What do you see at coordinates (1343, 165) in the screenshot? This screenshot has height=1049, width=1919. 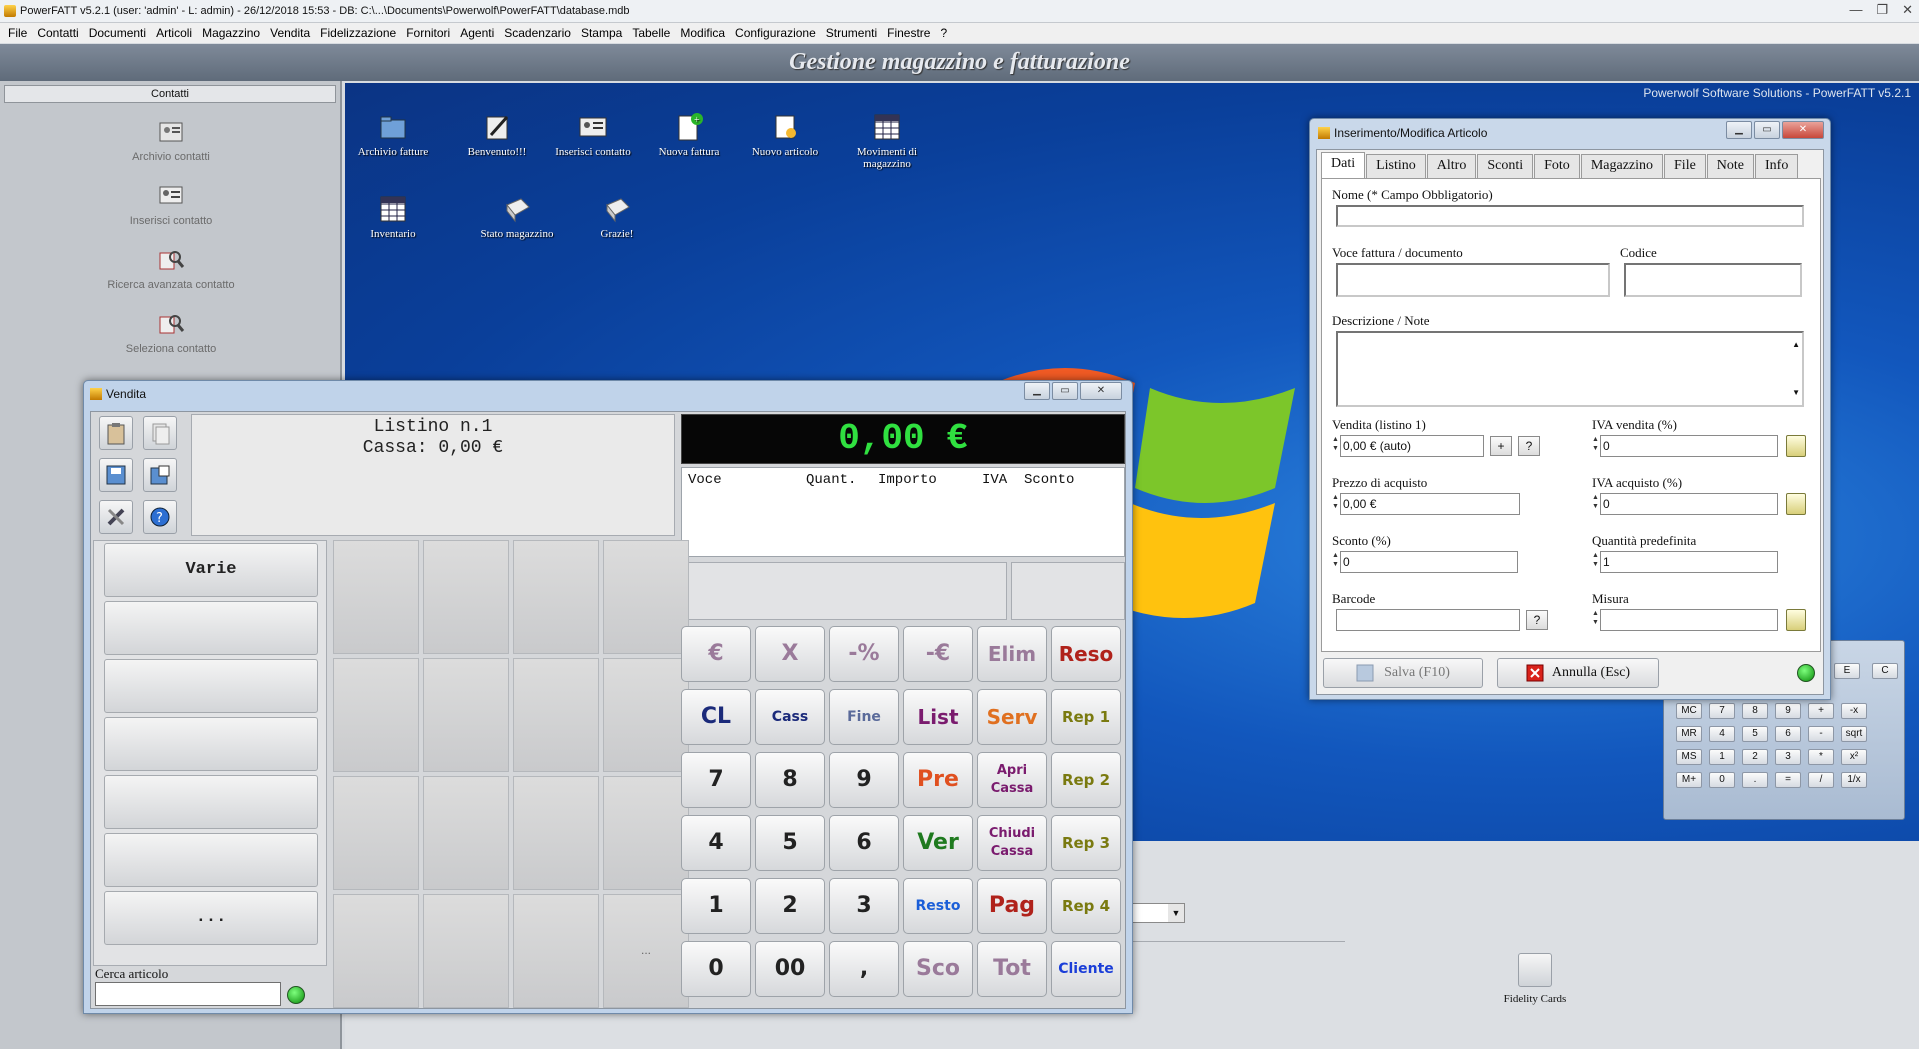 I see `tab-dati: Dati` at bounding box center [1343, 165].